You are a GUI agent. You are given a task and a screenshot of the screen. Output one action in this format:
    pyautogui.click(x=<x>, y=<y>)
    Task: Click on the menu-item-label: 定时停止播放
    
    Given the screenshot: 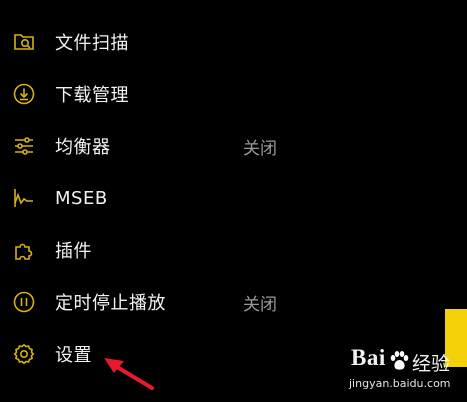 What is the action you would take?
    pyautogui.click(x=110, y=303)
    